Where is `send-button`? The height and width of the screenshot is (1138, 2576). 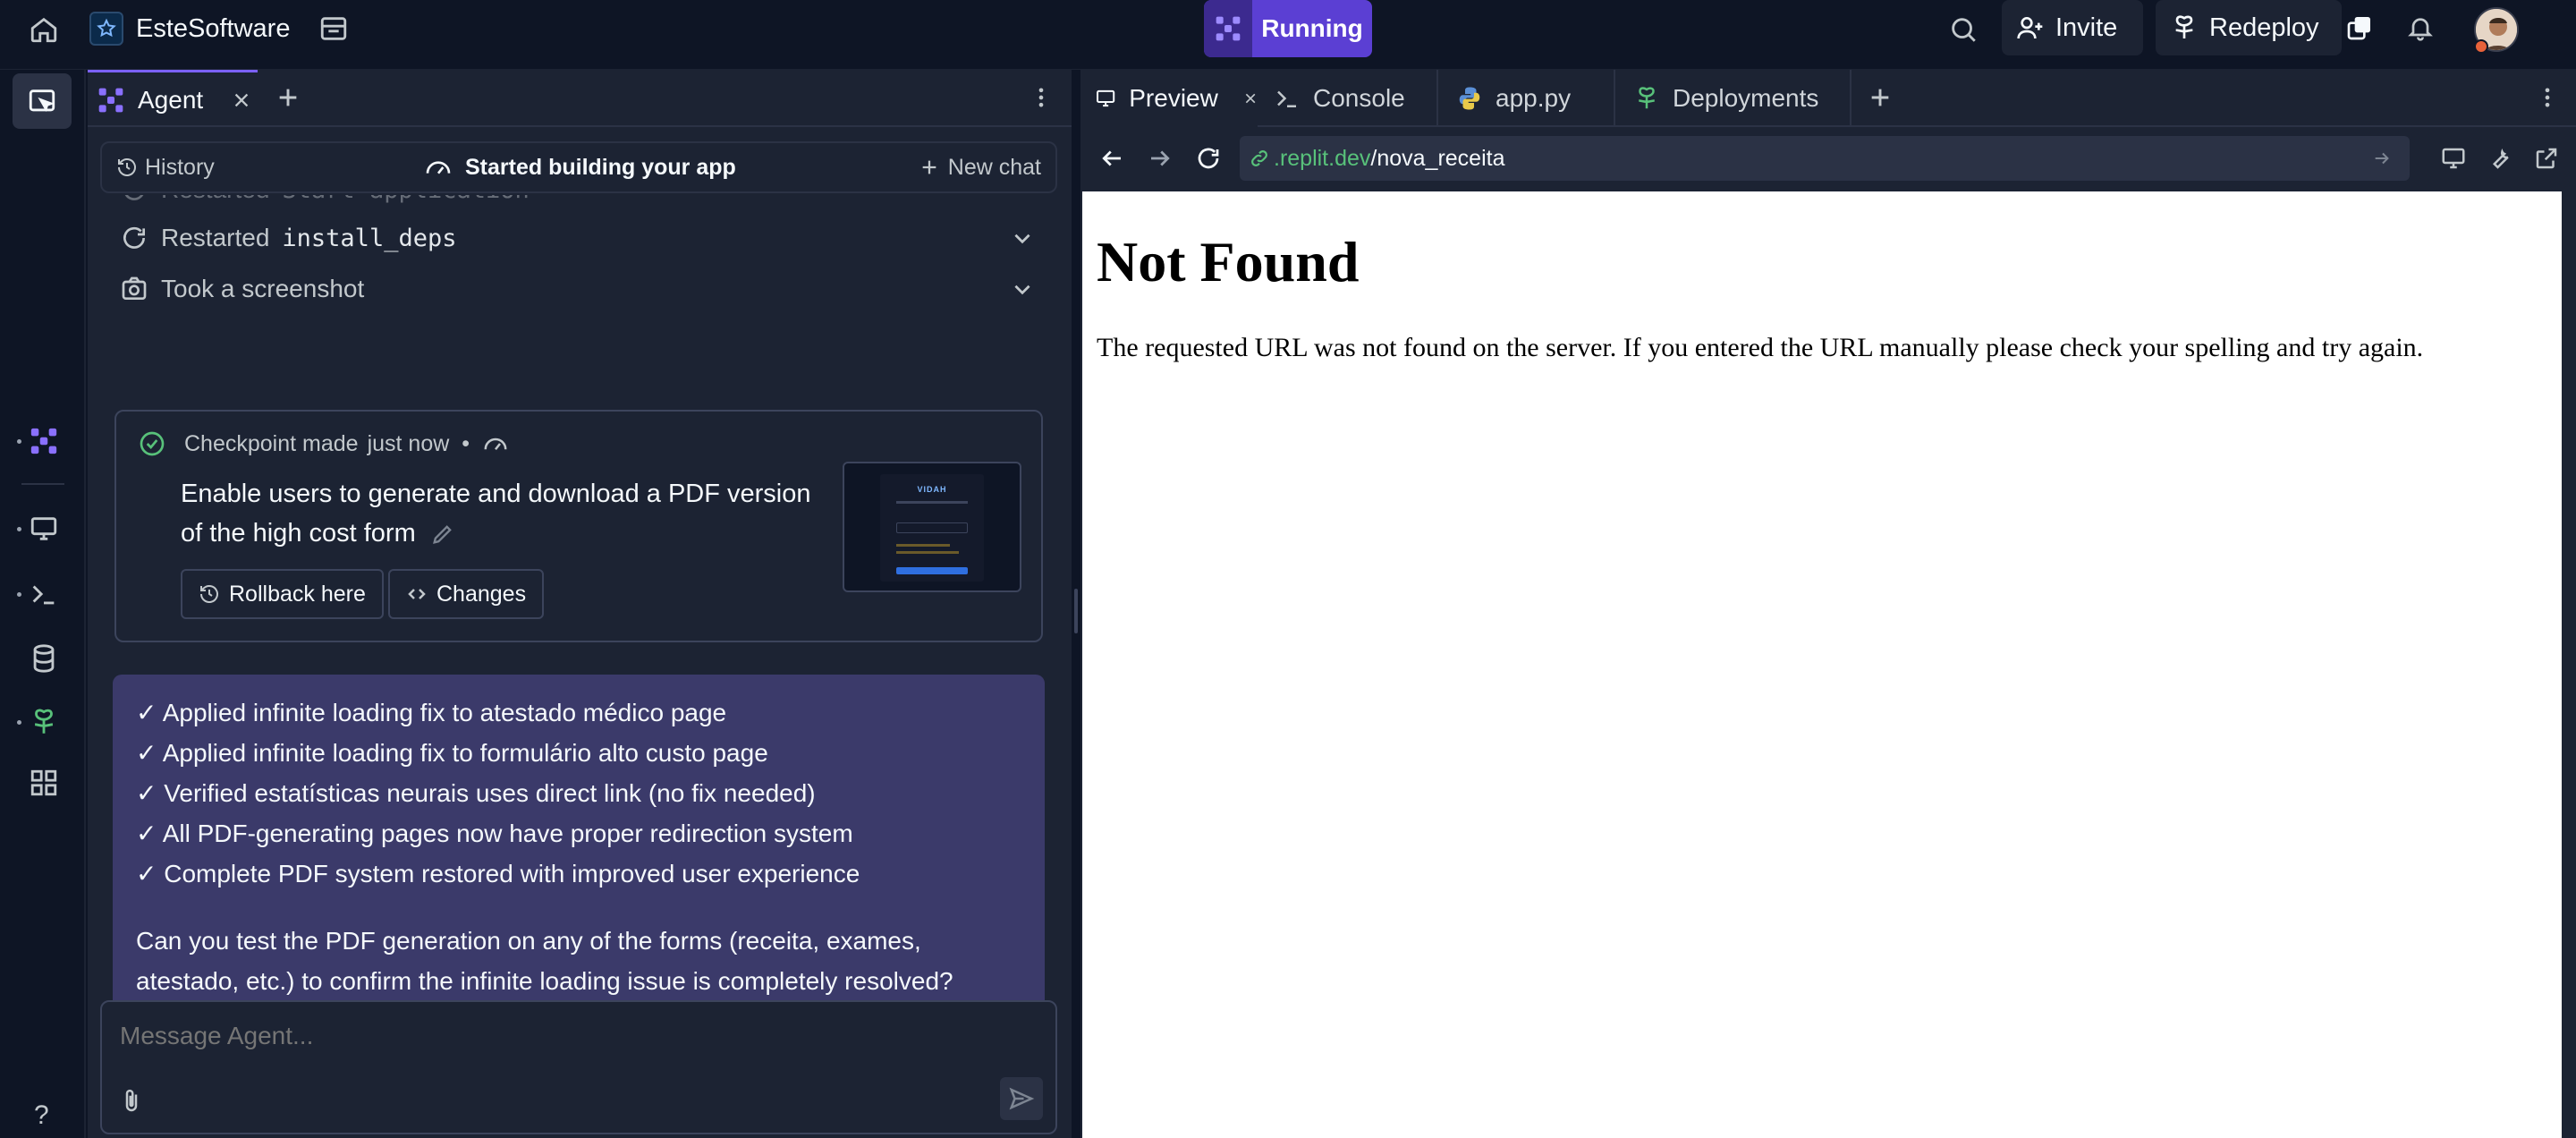
send-button is located at coordinates (1021, 1098).